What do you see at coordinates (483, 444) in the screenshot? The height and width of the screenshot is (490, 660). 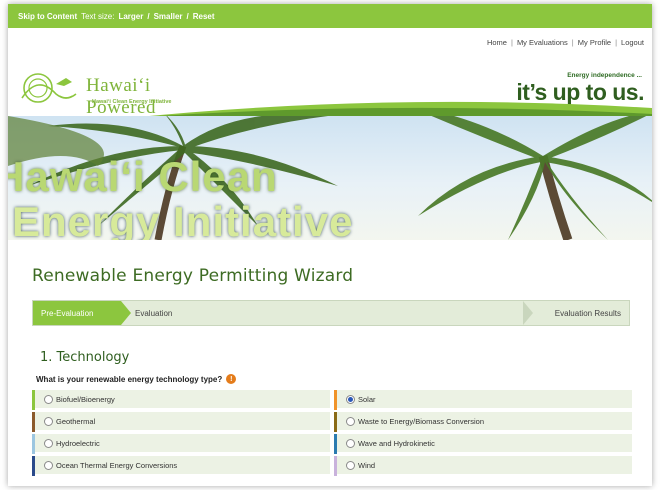 I see `option-wave-hydrokinetic: Wave and Hydrokinetic` at bounding box center [483, 444].